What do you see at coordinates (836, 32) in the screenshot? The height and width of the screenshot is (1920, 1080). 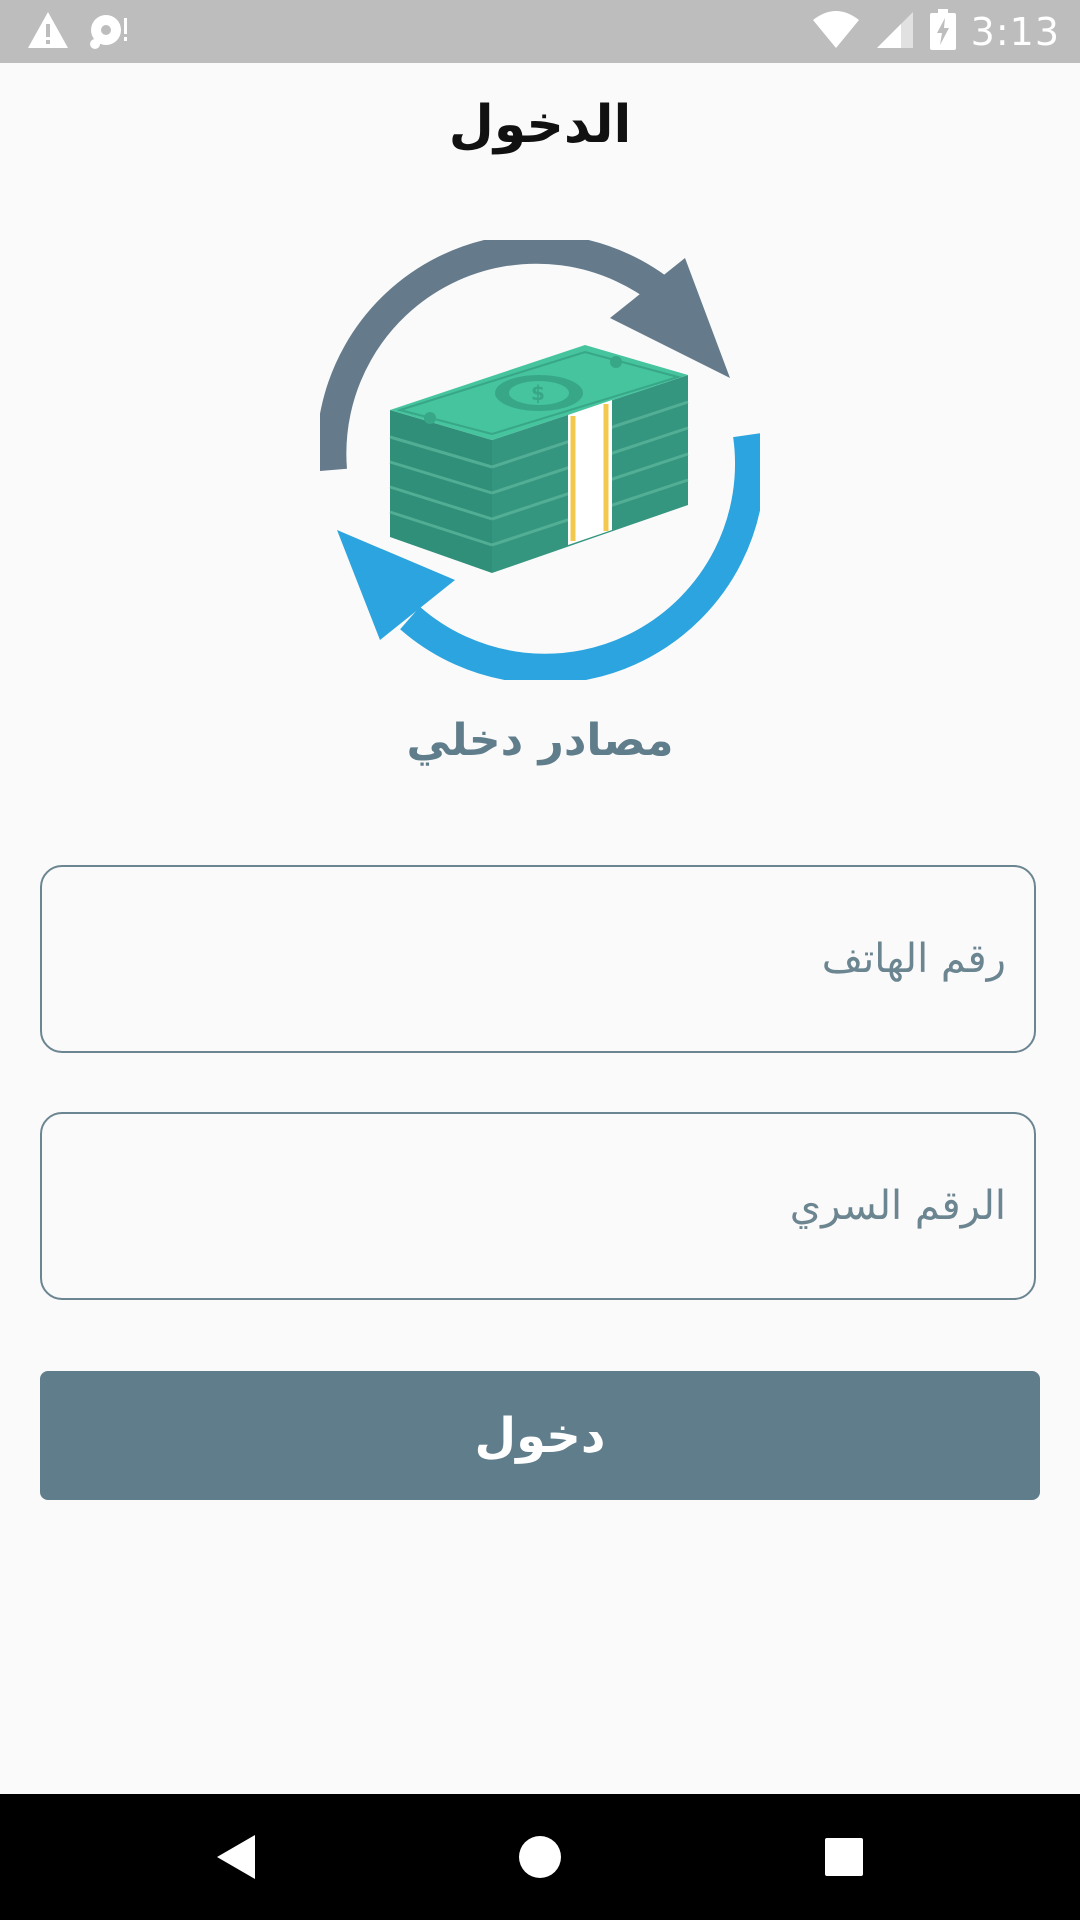 I see `wifi-icon` at bounding box center [836, 32].